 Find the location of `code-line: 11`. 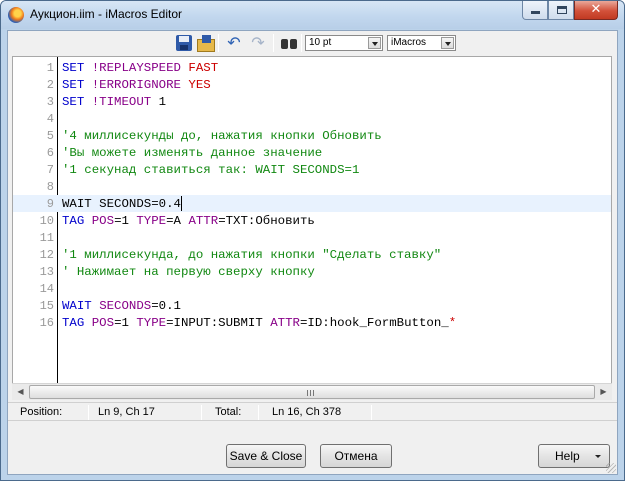

code-line: 11 is located at coordinates (312, 237).